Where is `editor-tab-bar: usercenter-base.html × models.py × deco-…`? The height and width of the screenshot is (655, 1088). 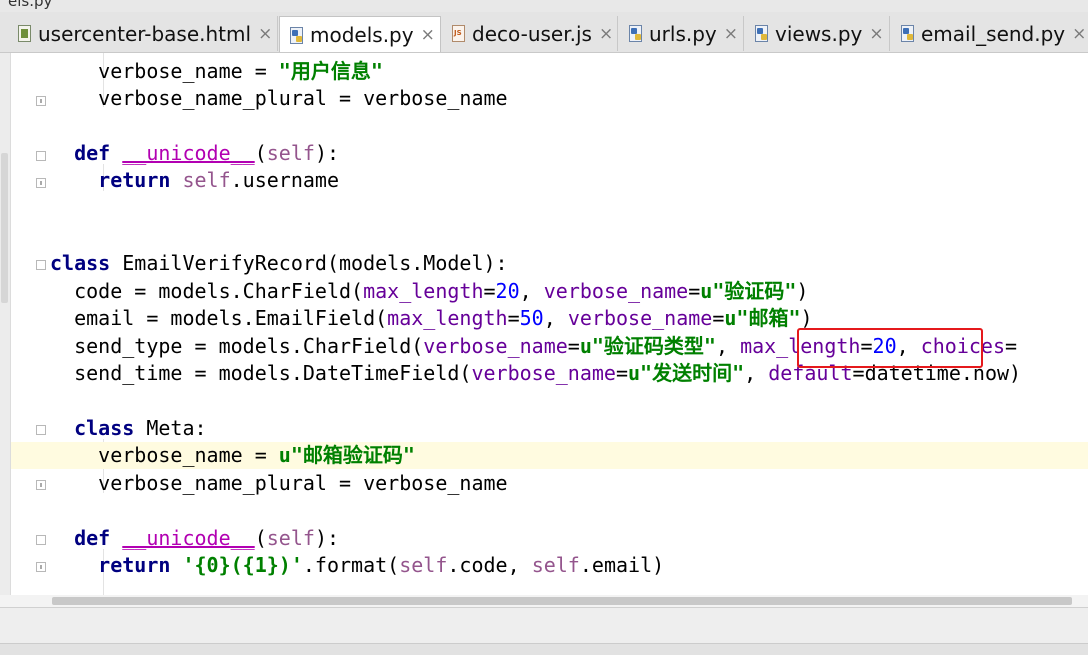
editor-tab-bar: usercenter-base.html × models.py × deco-… is located at coordinates (544, 32).